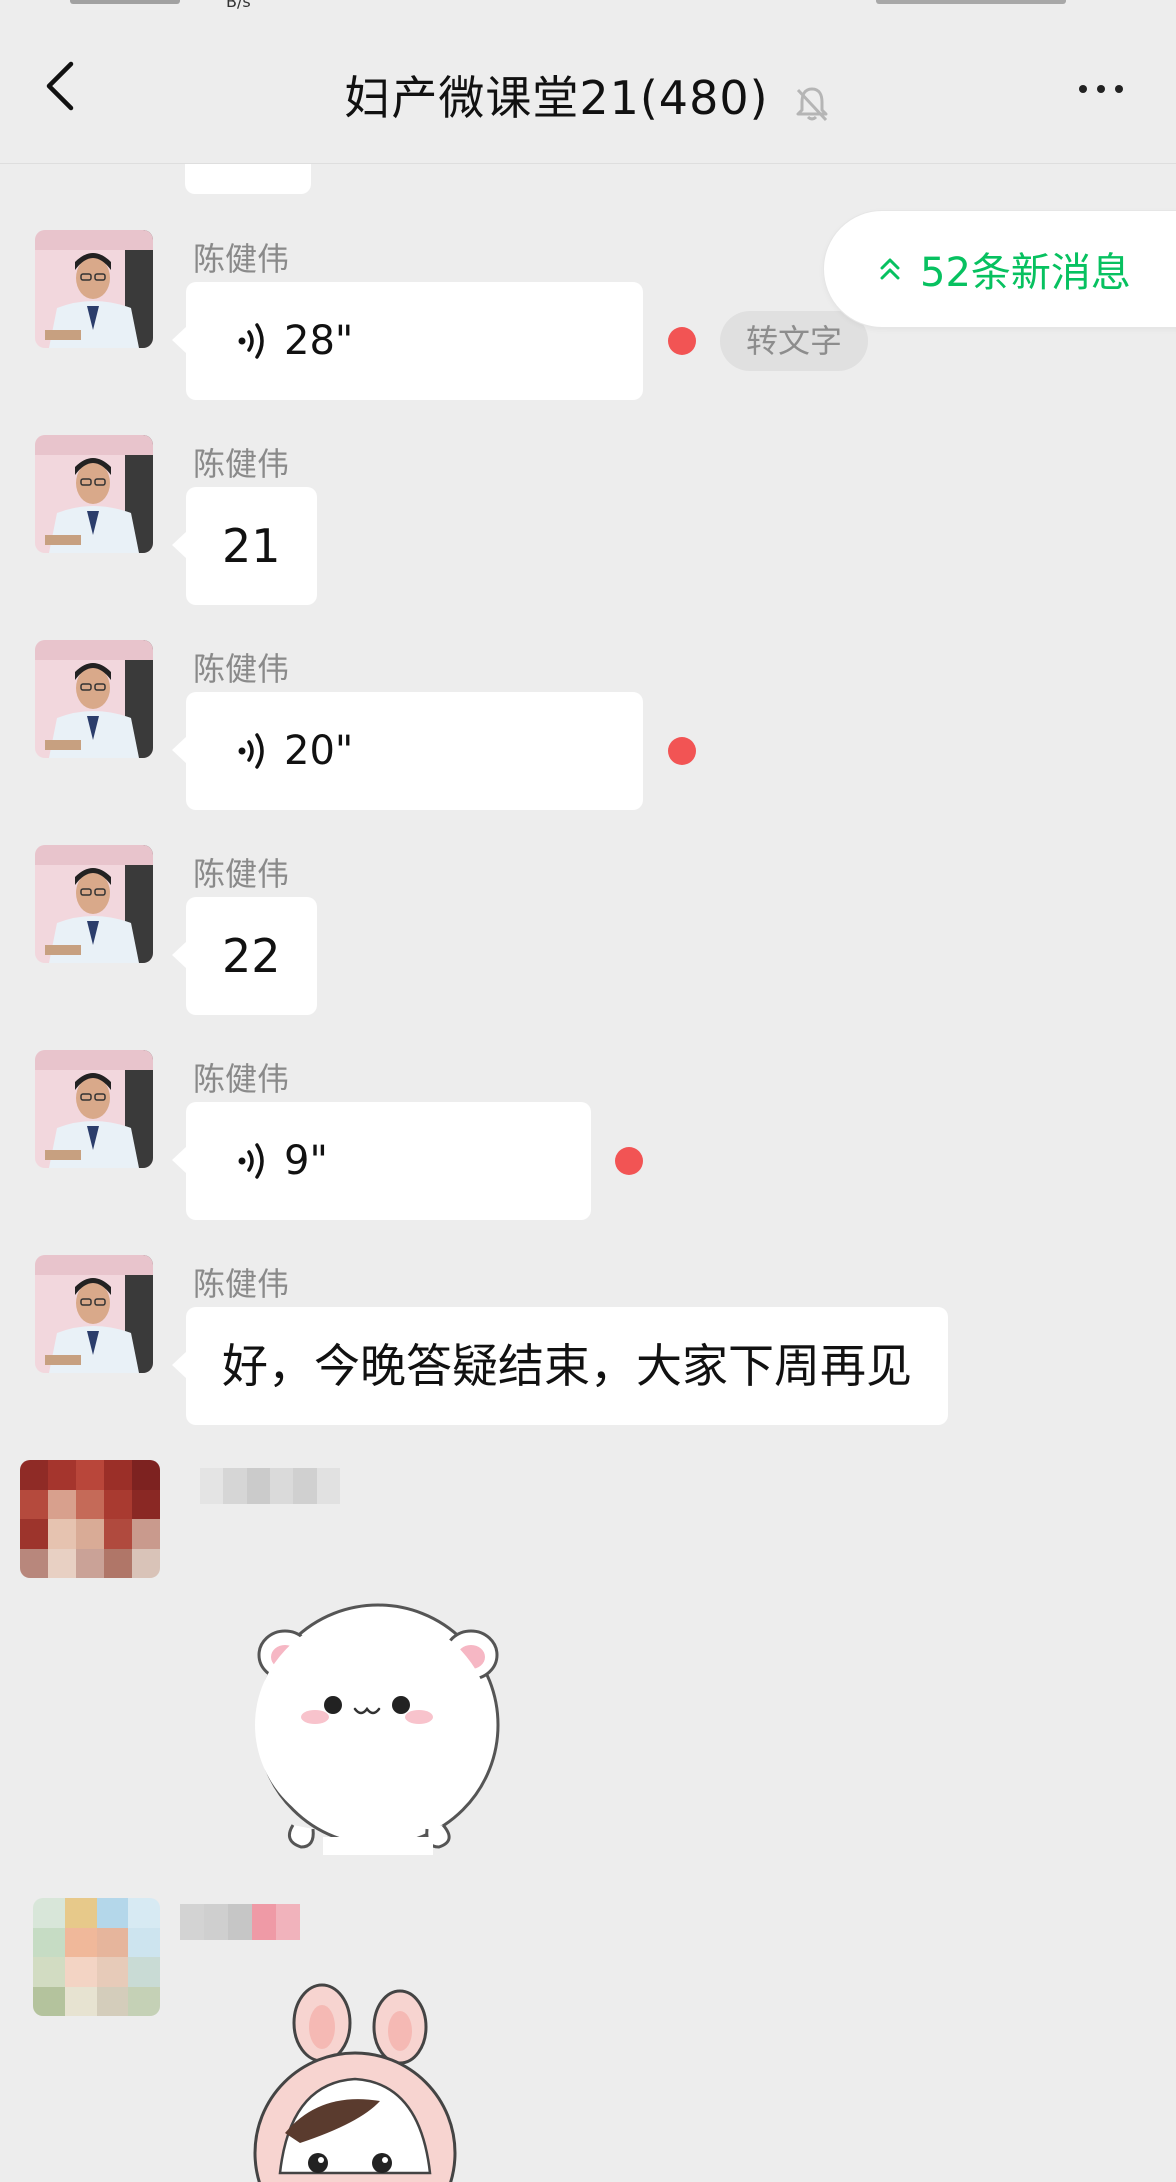 The height and width of the screenshot is (2182, 1176). I want to click on white-bear-sticker, so click(378, 1723).